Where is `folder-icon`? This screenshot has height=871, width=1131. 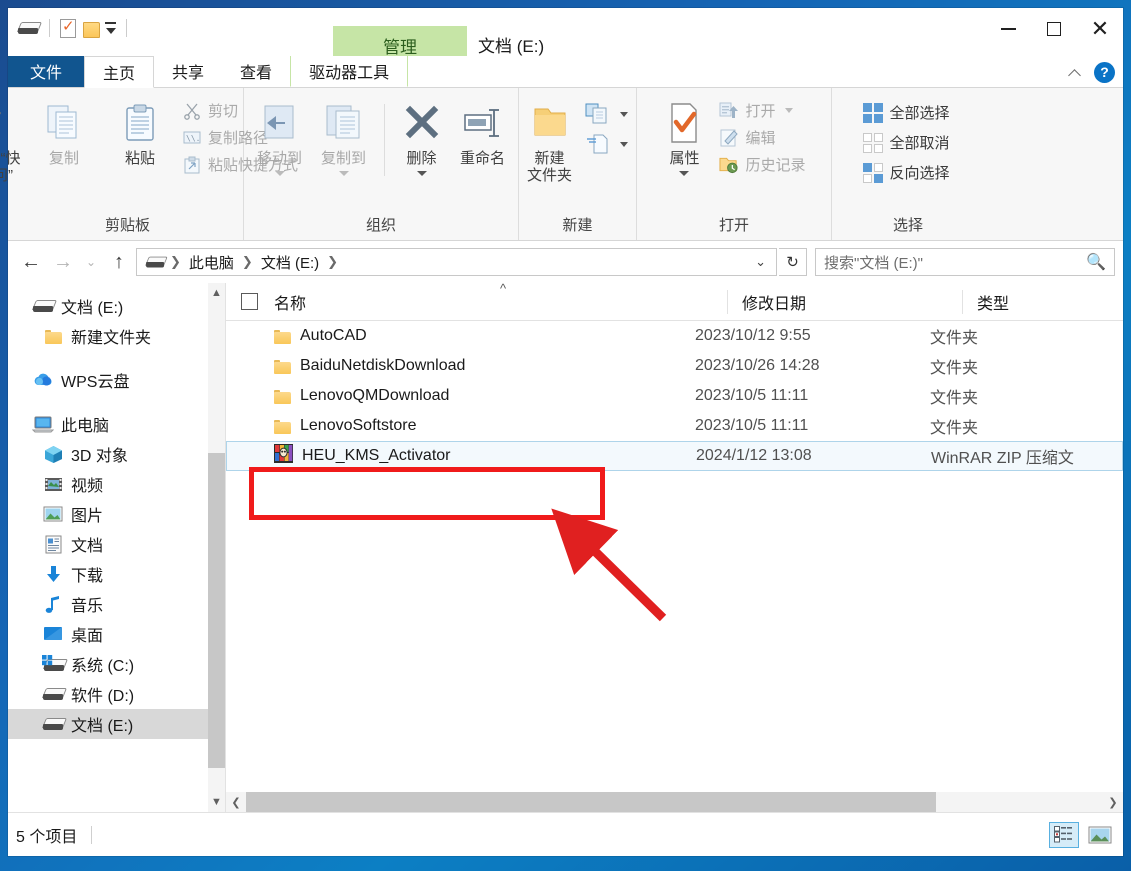 folder-icon is located at coordinates (282, 426).